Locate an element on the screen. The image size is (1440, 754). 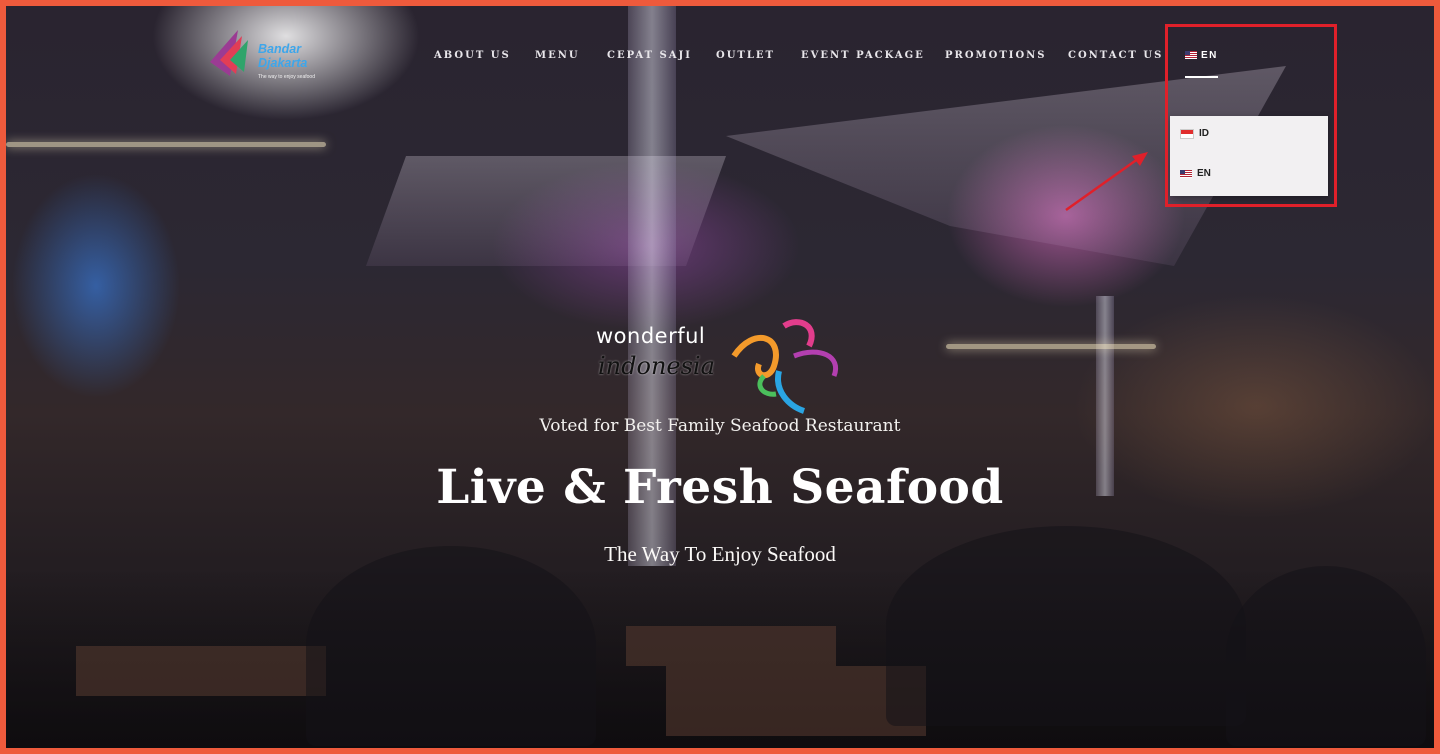
wonderful-indonesia-swirl-icon is located at coordinates (785, 366).